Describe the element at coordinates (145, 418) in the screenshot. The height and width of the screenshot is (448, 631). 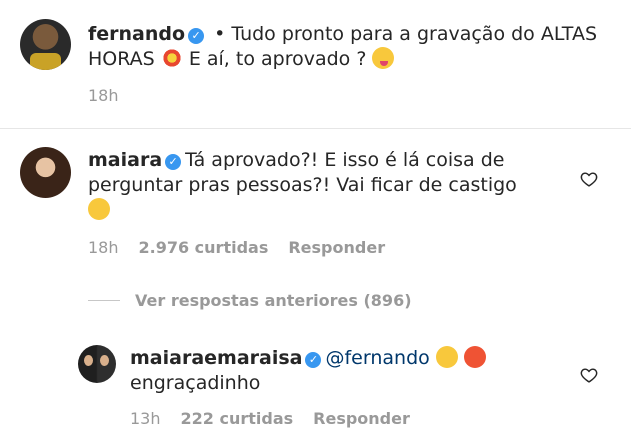
I see `reply-timestamp: 13h` at that location.